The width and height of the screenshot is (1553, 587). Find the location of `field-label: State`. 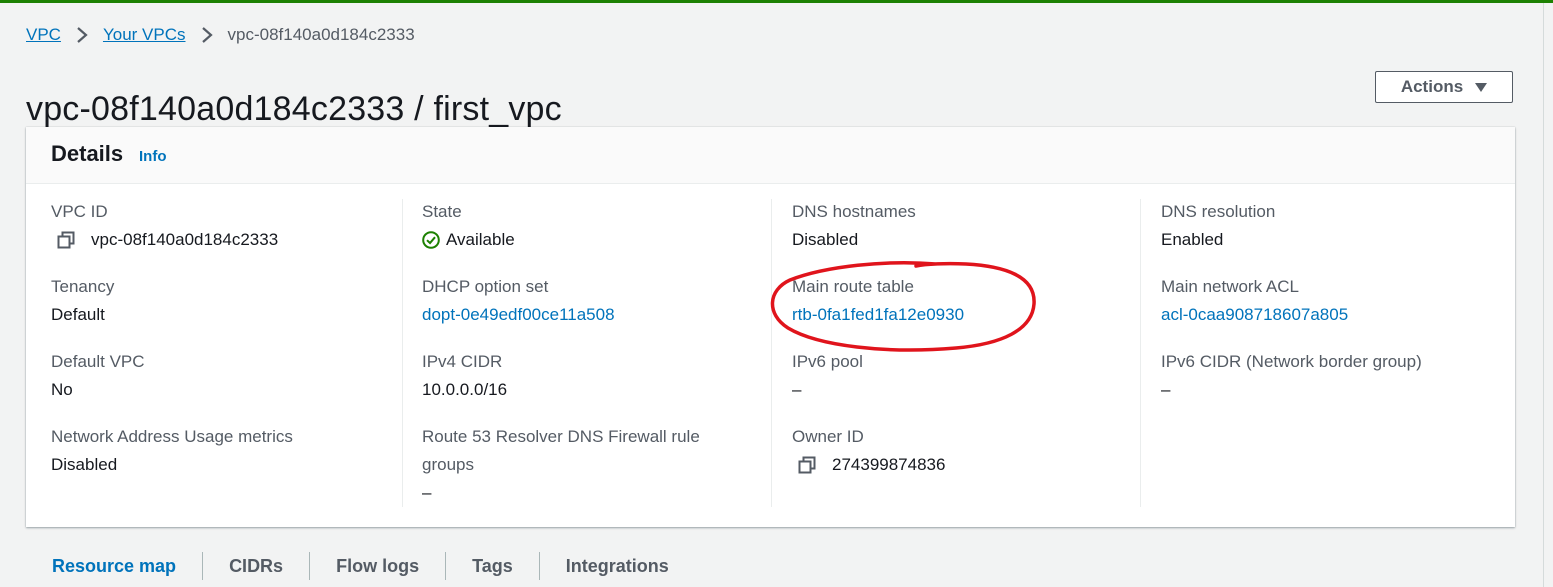

field-label: State is located at coordinates (442, 211).